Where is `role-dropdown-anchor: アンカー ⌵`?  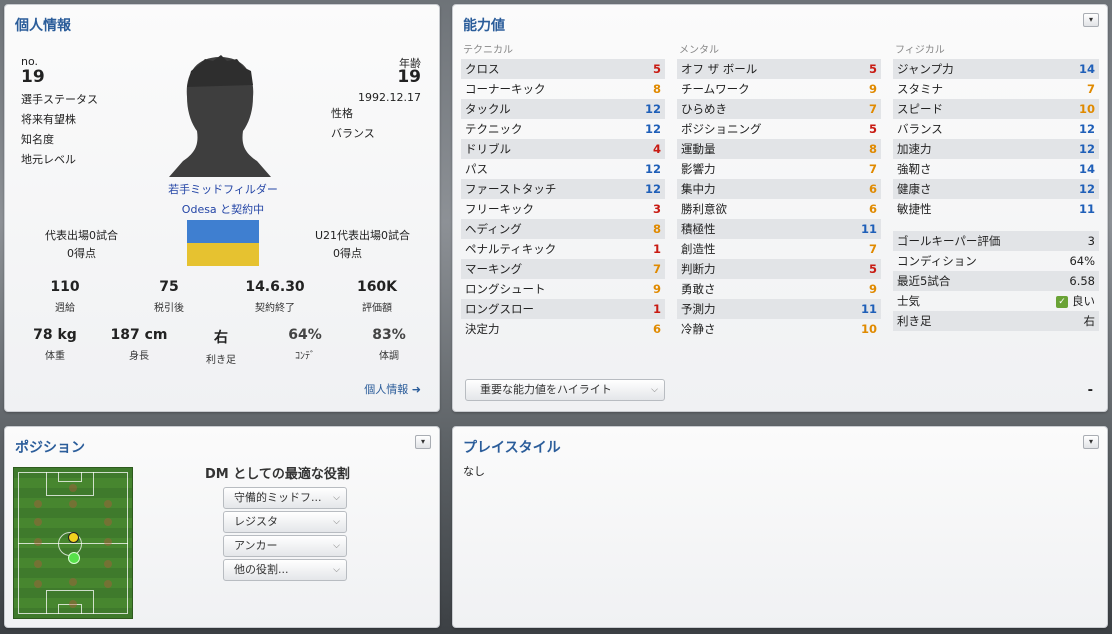 role-dropdown-anchor: アンカー ⌵ is located at coordinates (285, 546).